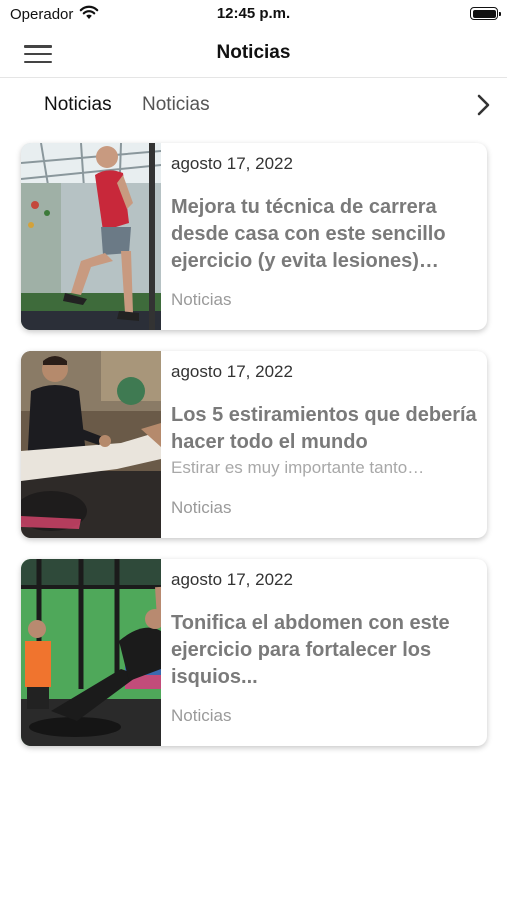 Image resolution: width=507 pixels, height=900 pixels. Describe the element at coordinates (176, 105) in the screenshot. I see `tab-noticias-2: Noticias` at that location.